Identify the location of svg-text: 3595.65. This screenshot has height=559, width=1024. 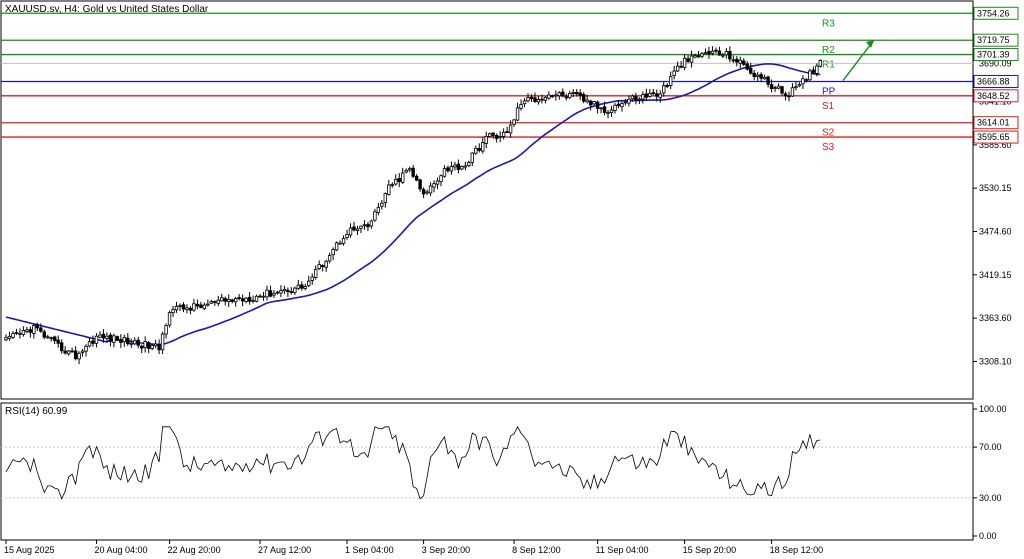
(993, 137).